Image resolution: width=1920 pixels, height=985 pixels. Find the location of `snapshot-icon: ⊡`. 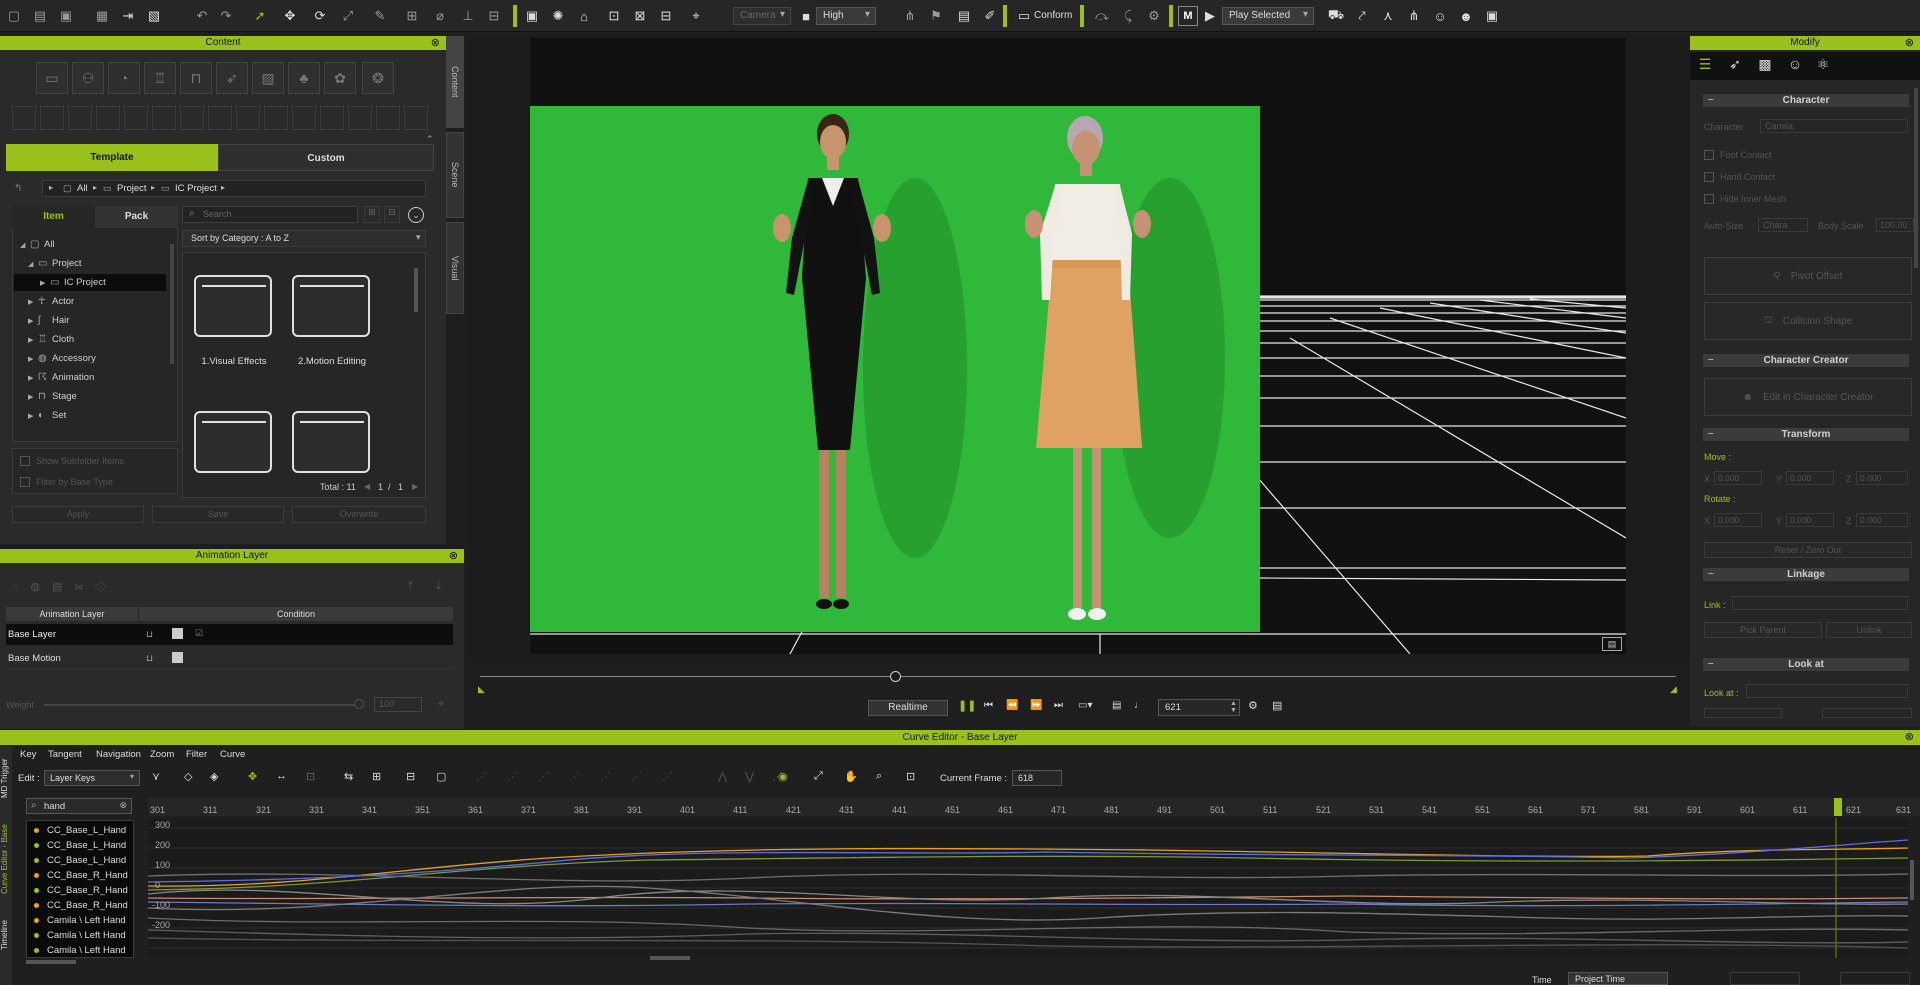

snapshot-icon: ⊡ is located at coordinates (910, 776).